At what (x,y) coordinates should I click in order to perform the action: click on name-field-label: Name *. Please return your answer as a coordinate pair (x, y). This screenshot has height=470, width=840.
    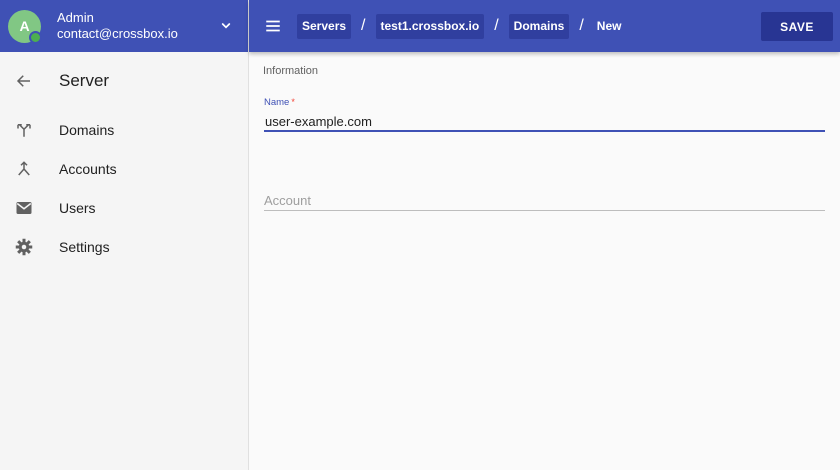
    Looking at the image, I should click on (279, 102).